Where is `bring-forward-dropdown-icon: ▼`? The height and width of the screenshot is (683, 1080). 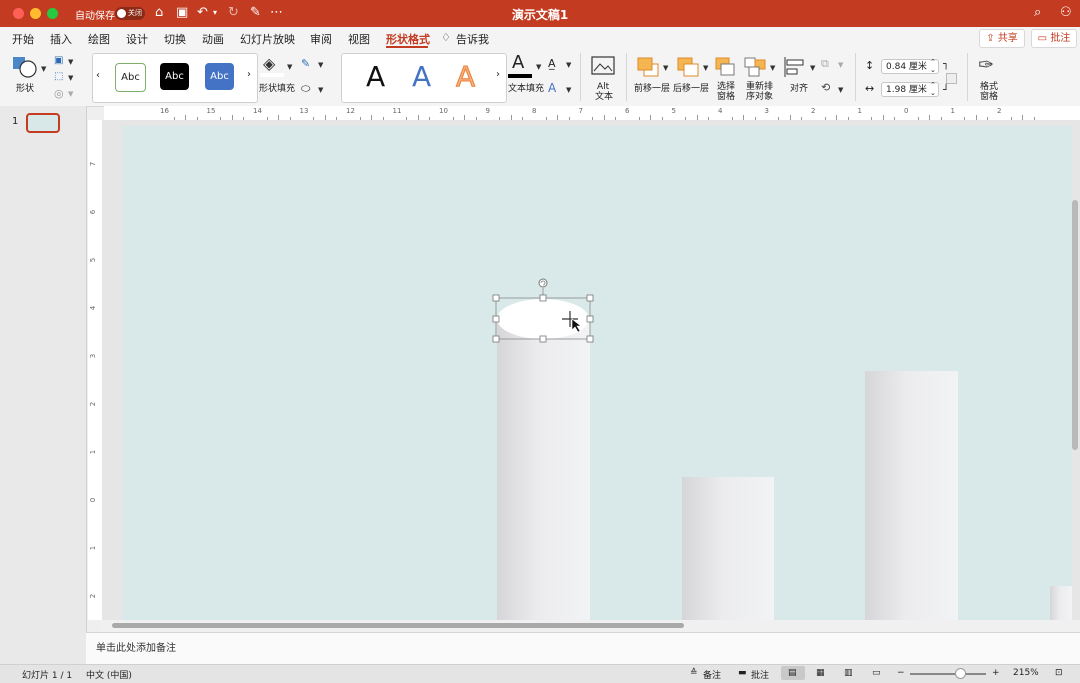 bring-forward-dropdown-icon: ▼ is located at coordinates (665, 68).